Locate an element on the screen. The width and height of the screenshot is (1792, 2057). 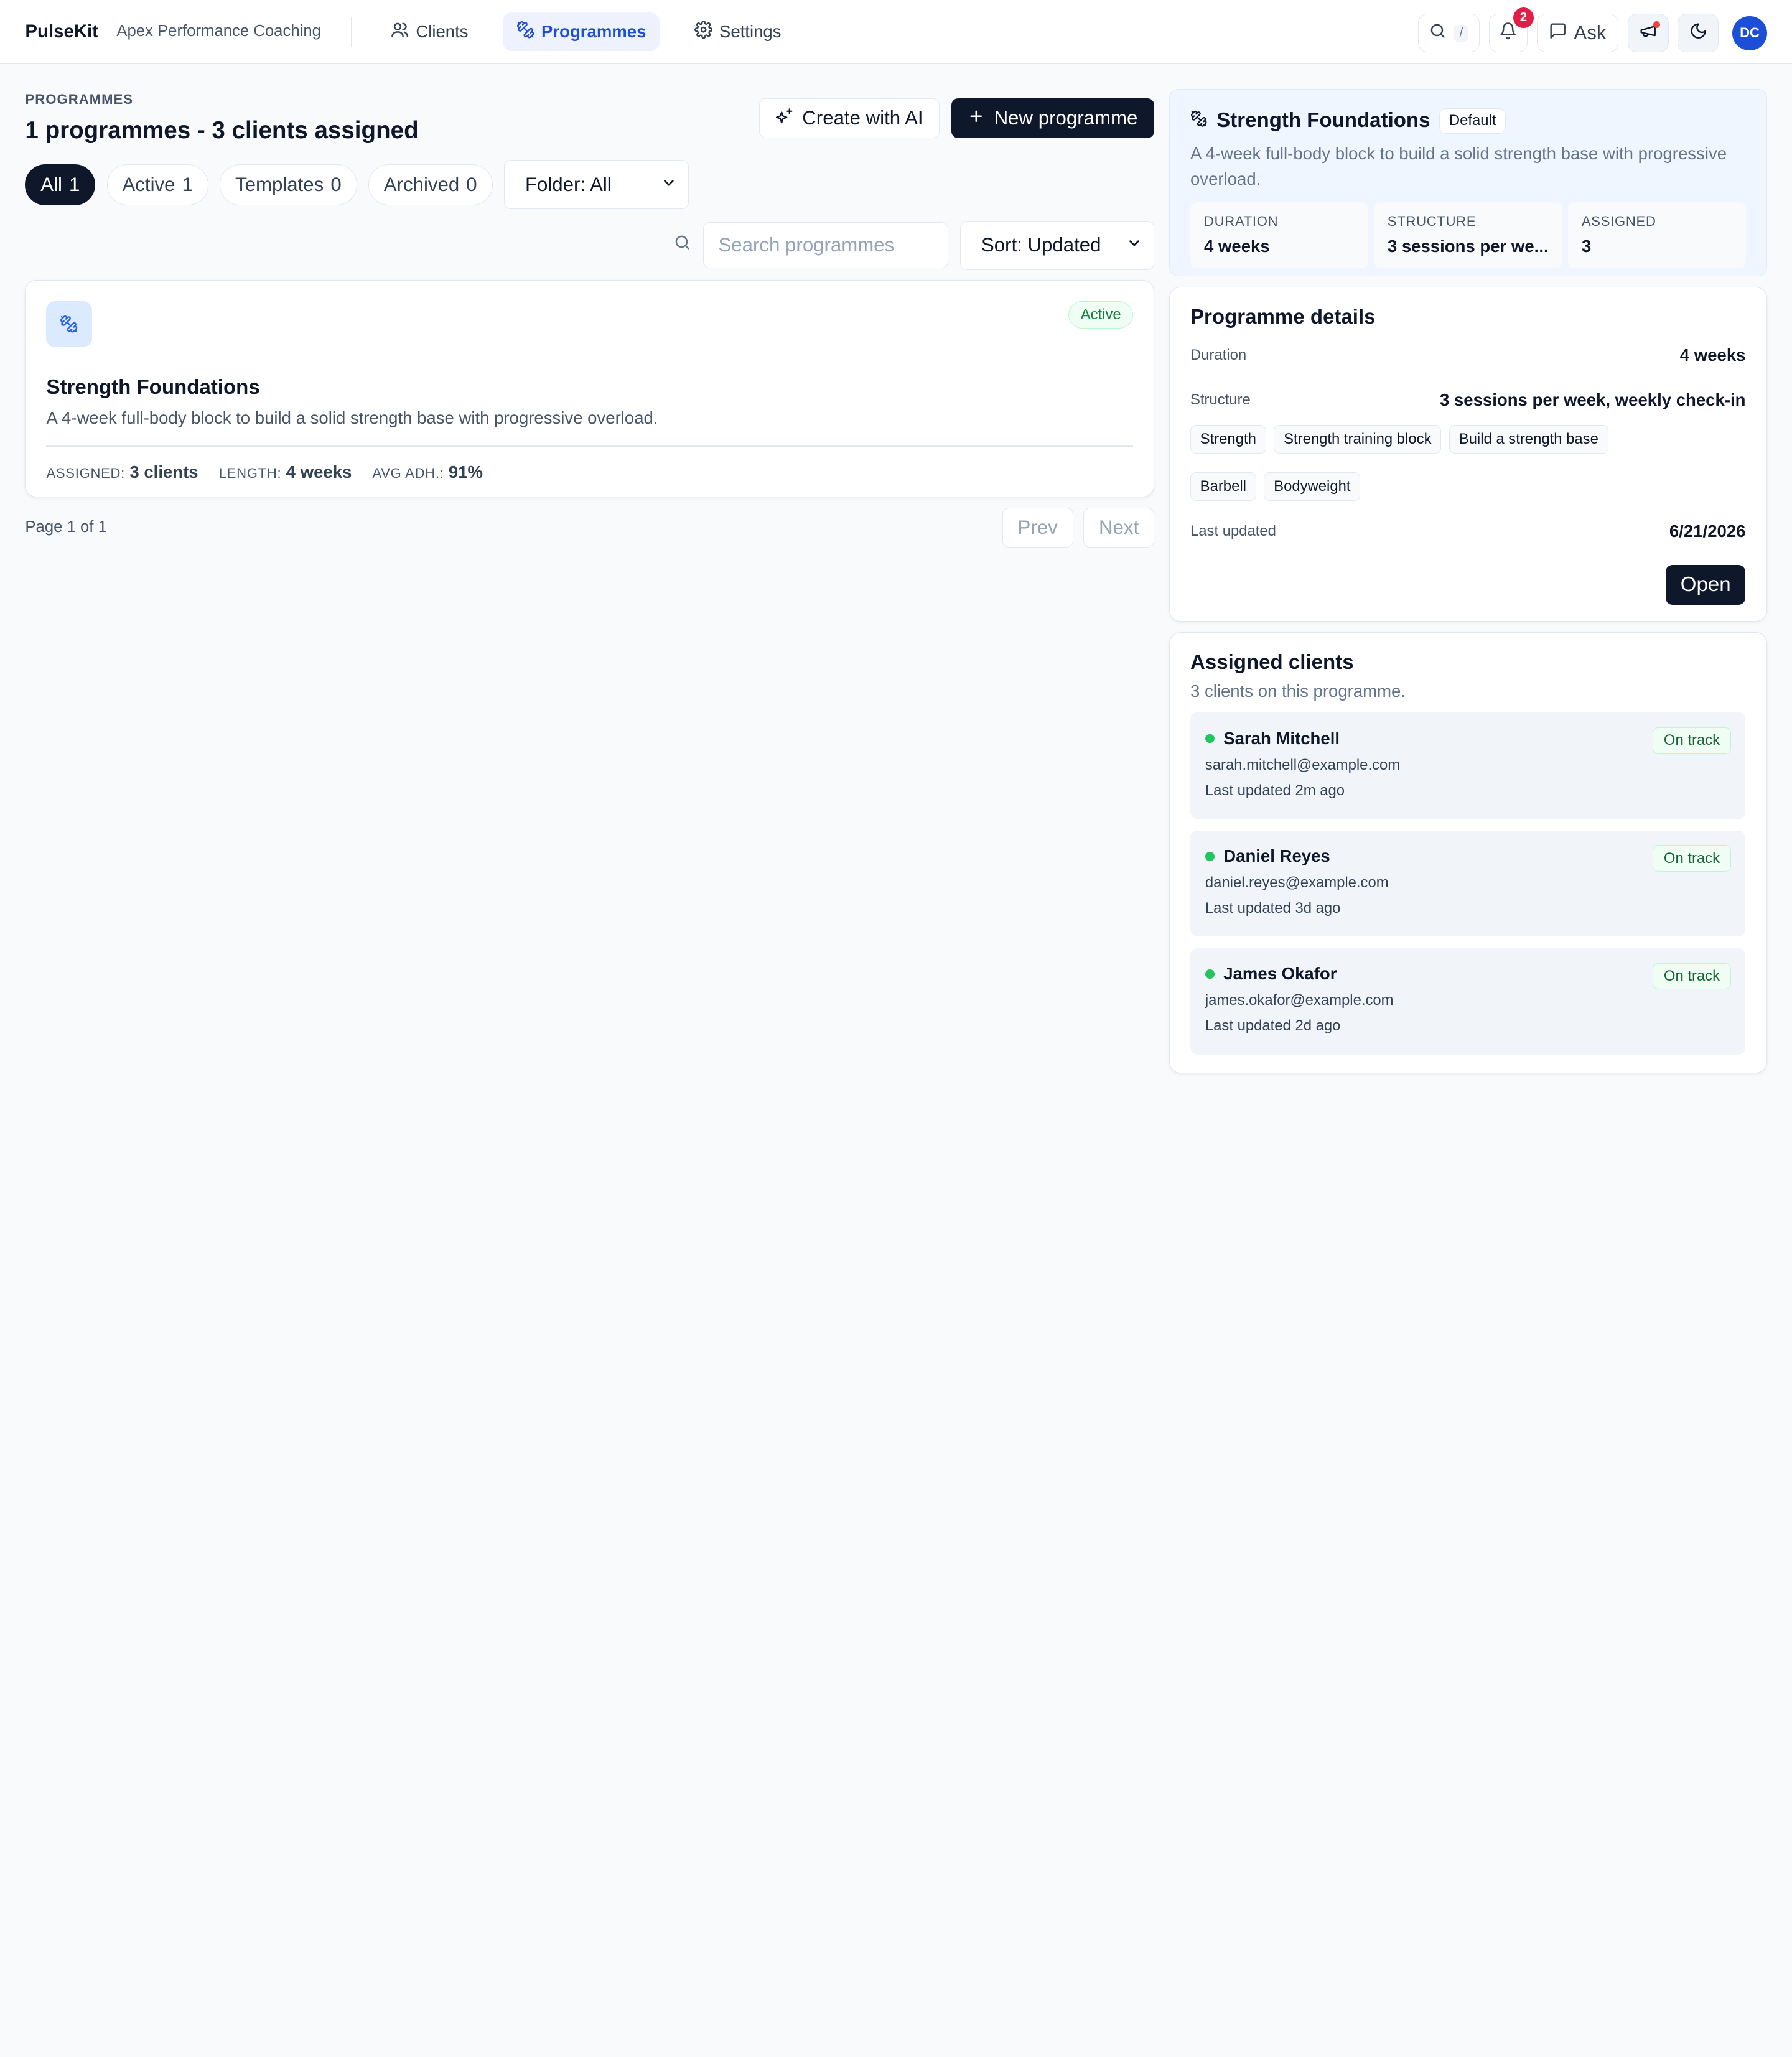
filter-tab-label: Archived is located at coordinates (422, 184).